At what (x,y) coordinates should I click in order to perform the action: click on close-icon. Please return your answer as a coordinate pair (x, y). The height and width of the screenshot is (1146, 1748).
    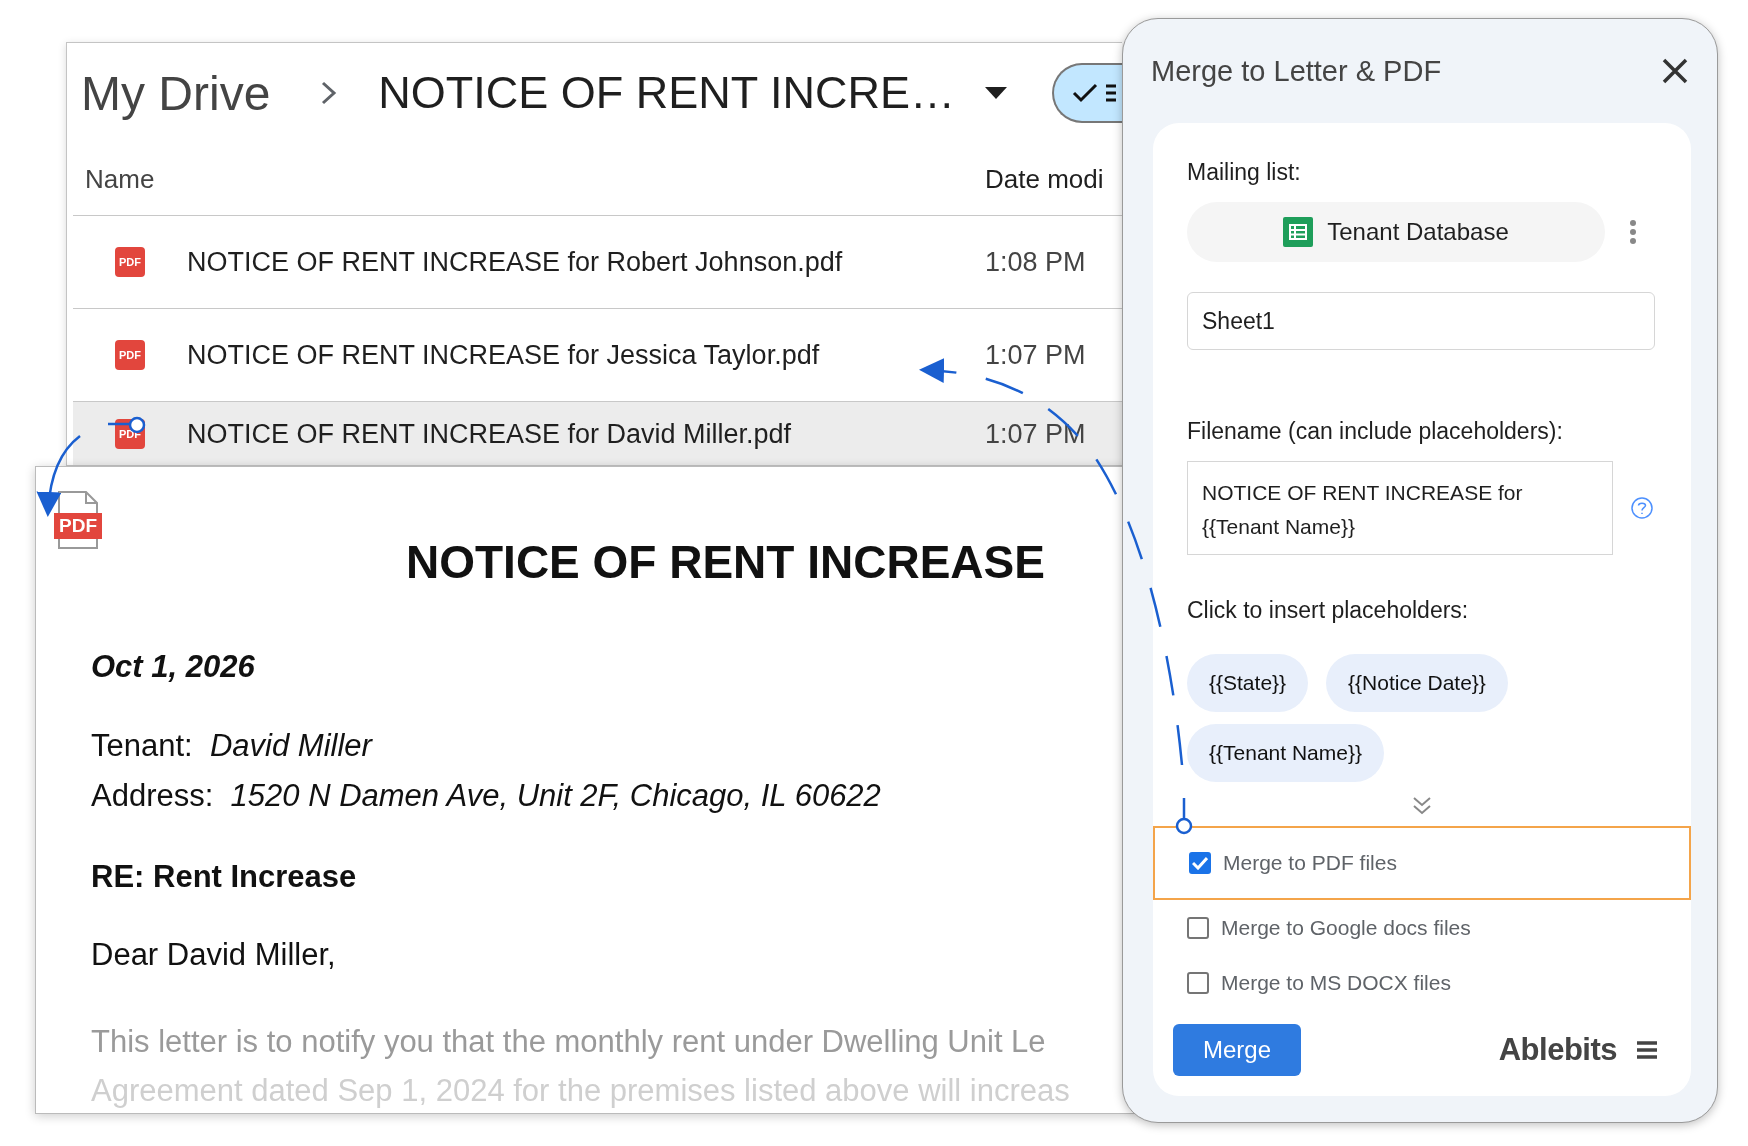
    Looking at the image, I should click on (1675, 71).